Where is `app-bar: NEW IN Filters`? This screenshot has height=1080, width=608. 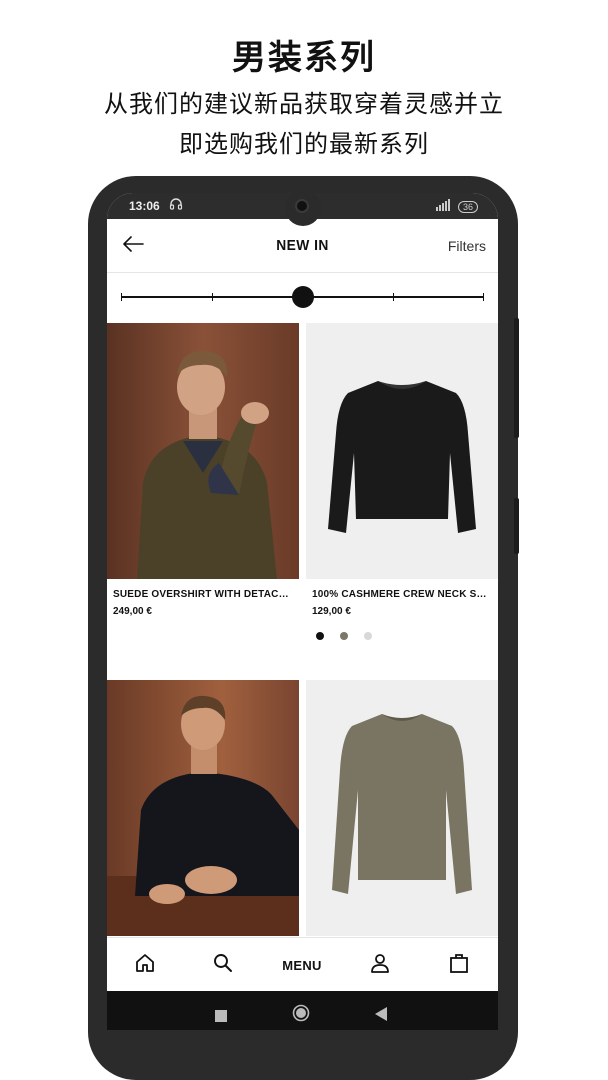
app-bar: NEW IN Filters is located at coordinates (302, 246).